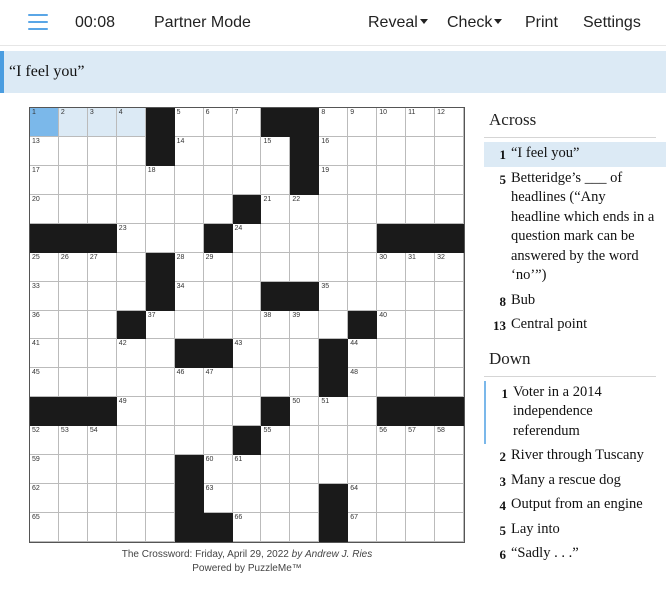 The image size is (666, 597). What do you see at coordinates (449, 441) in the screenshot?
I see `grid-cell: 58` at bounding box center [449, 441].